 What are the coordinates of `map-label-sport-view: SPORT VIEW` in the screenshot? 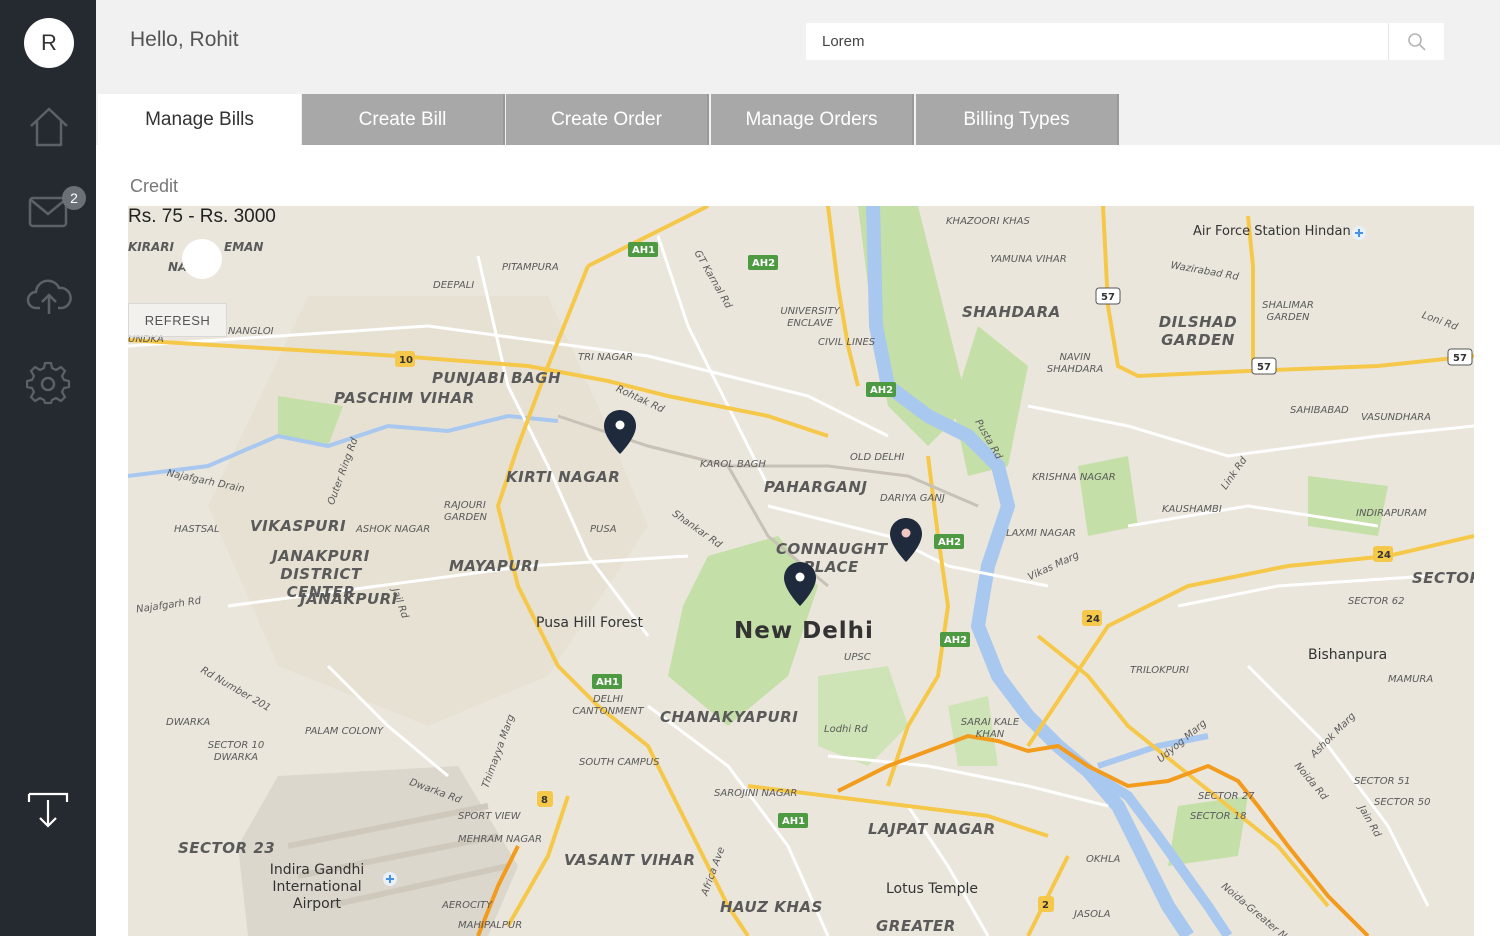 It's located at (489, 816).